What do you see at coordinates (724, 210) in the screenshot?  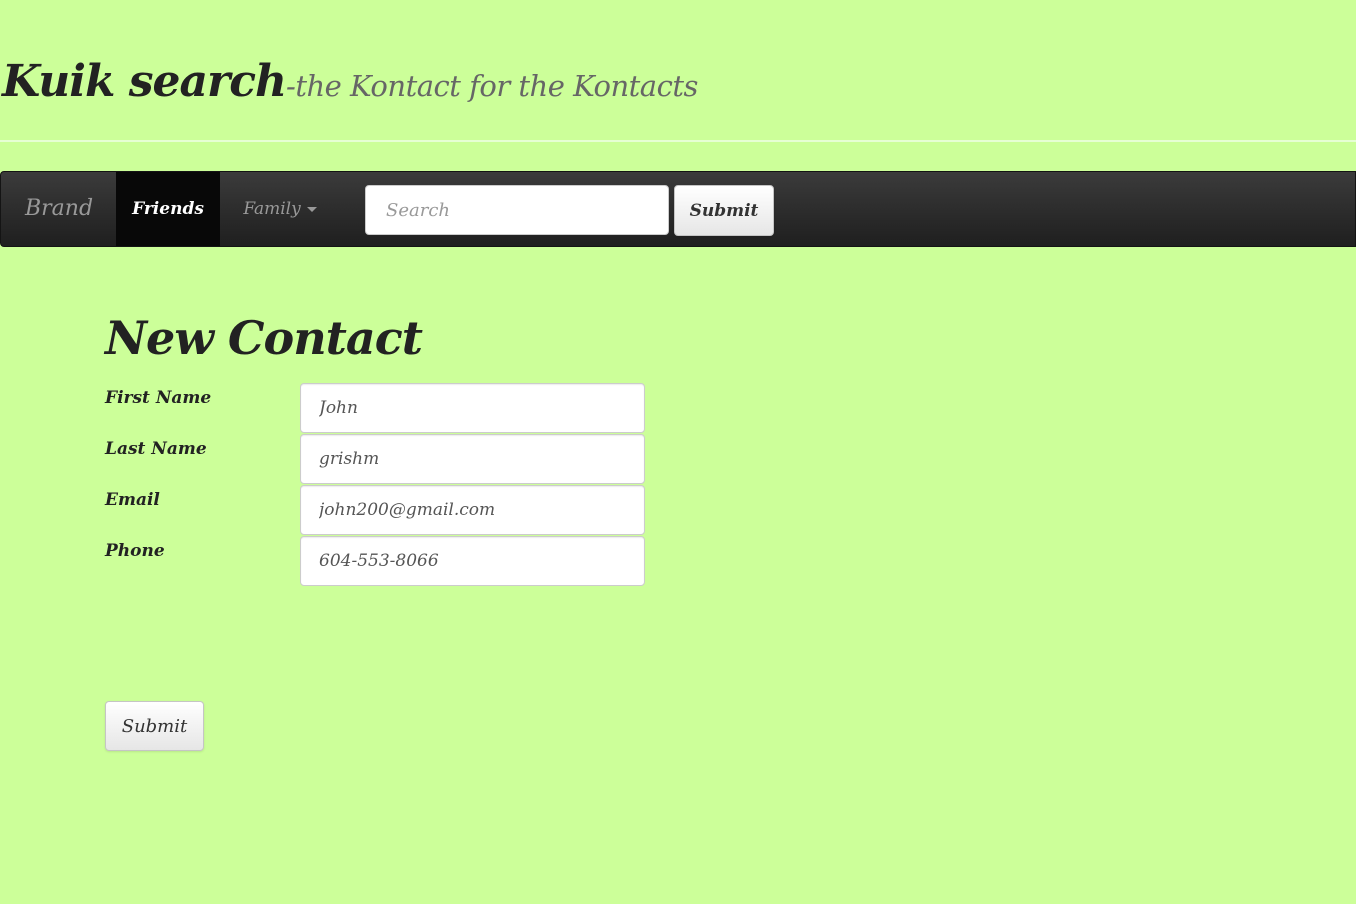 I see `navbar-search-submit-button: Submit` at bounding box center [724, 210].